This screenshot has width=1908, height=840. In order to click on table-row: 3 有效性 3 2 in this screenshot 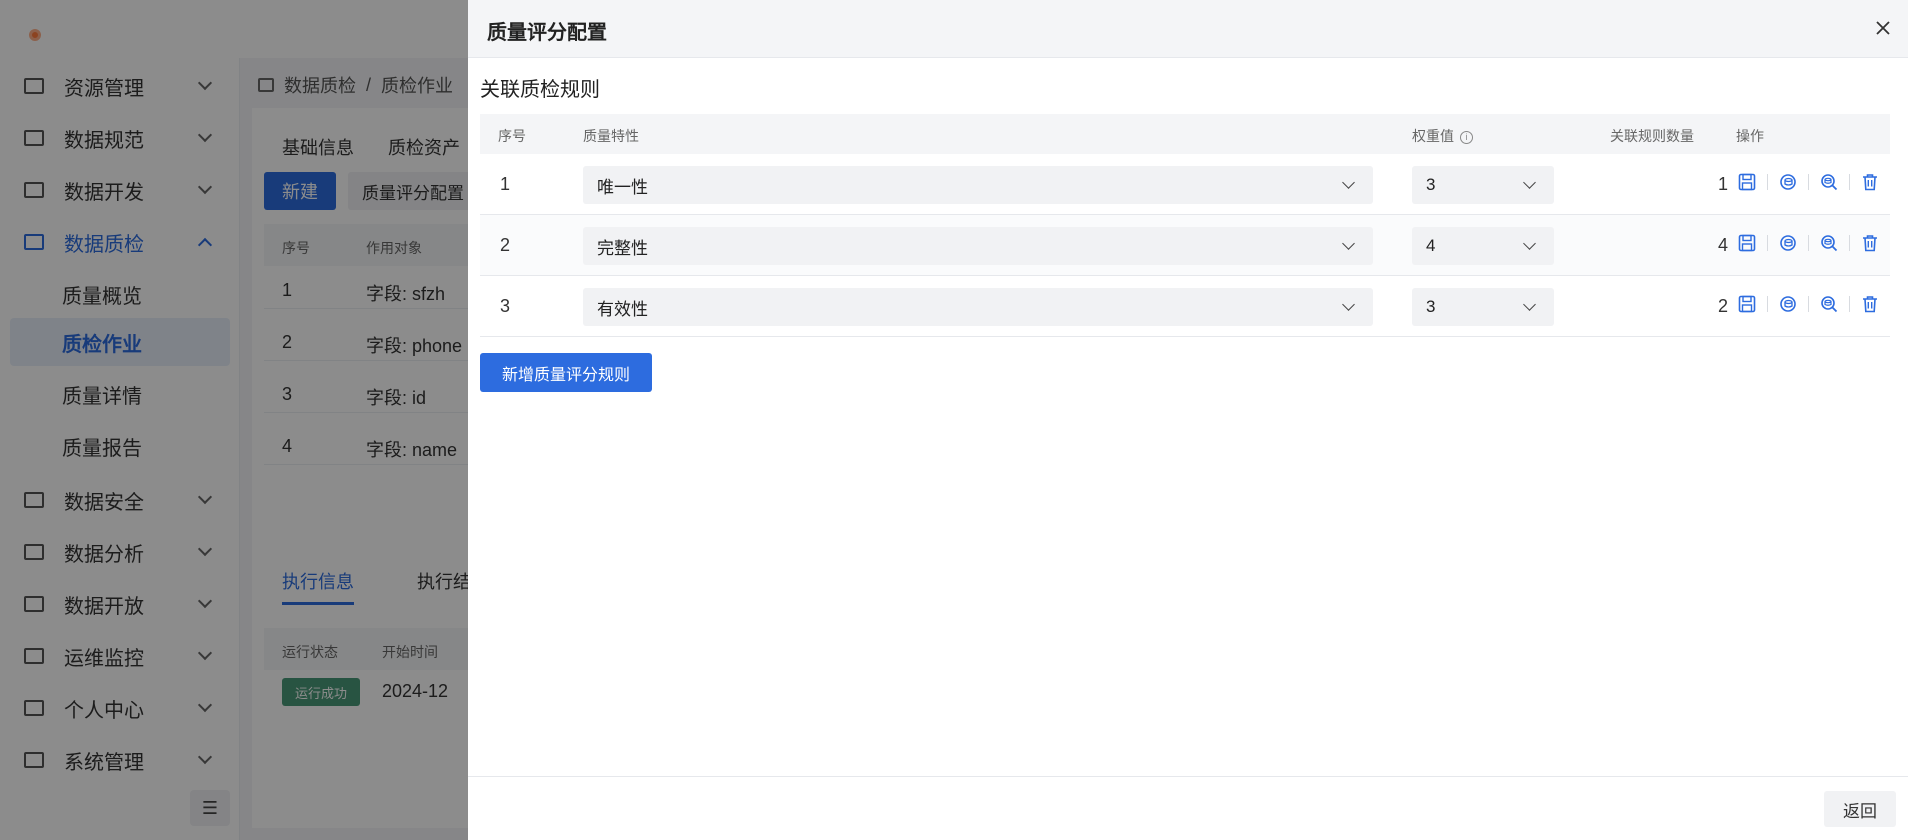, I will do `click(1185, 306)`.